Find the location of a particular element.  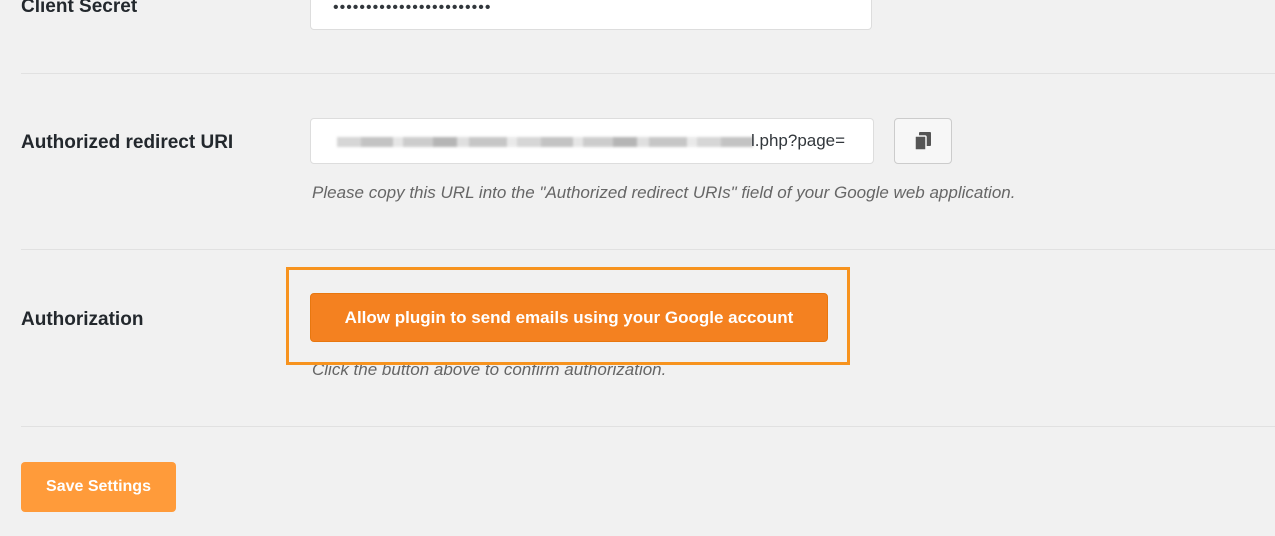

redirect-uri-input: l.php?page= is located at coordinates (592, 141).